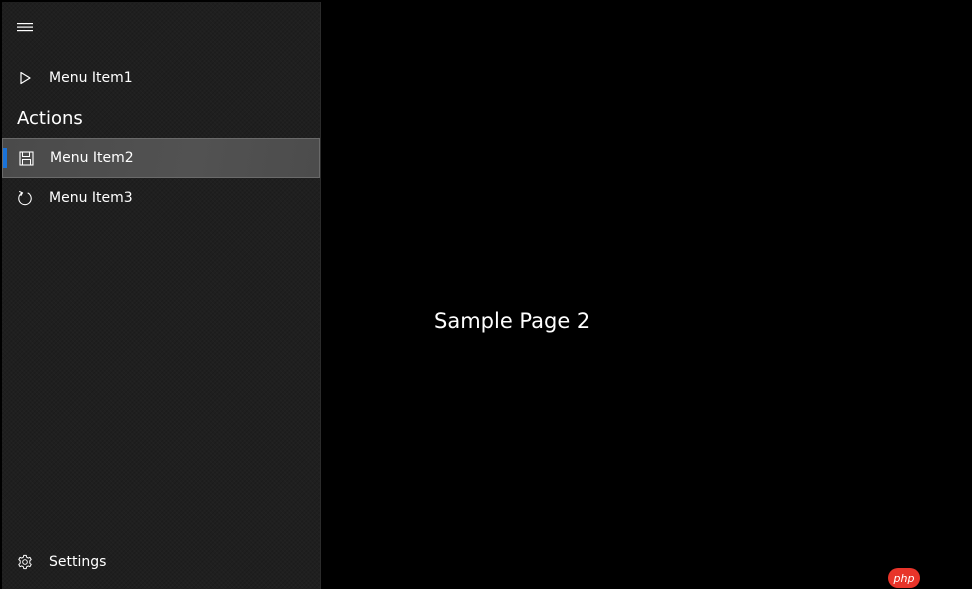  Describe the element at coordinates (5, 158) in the screenshot. I see `selection-indicator` at that location.